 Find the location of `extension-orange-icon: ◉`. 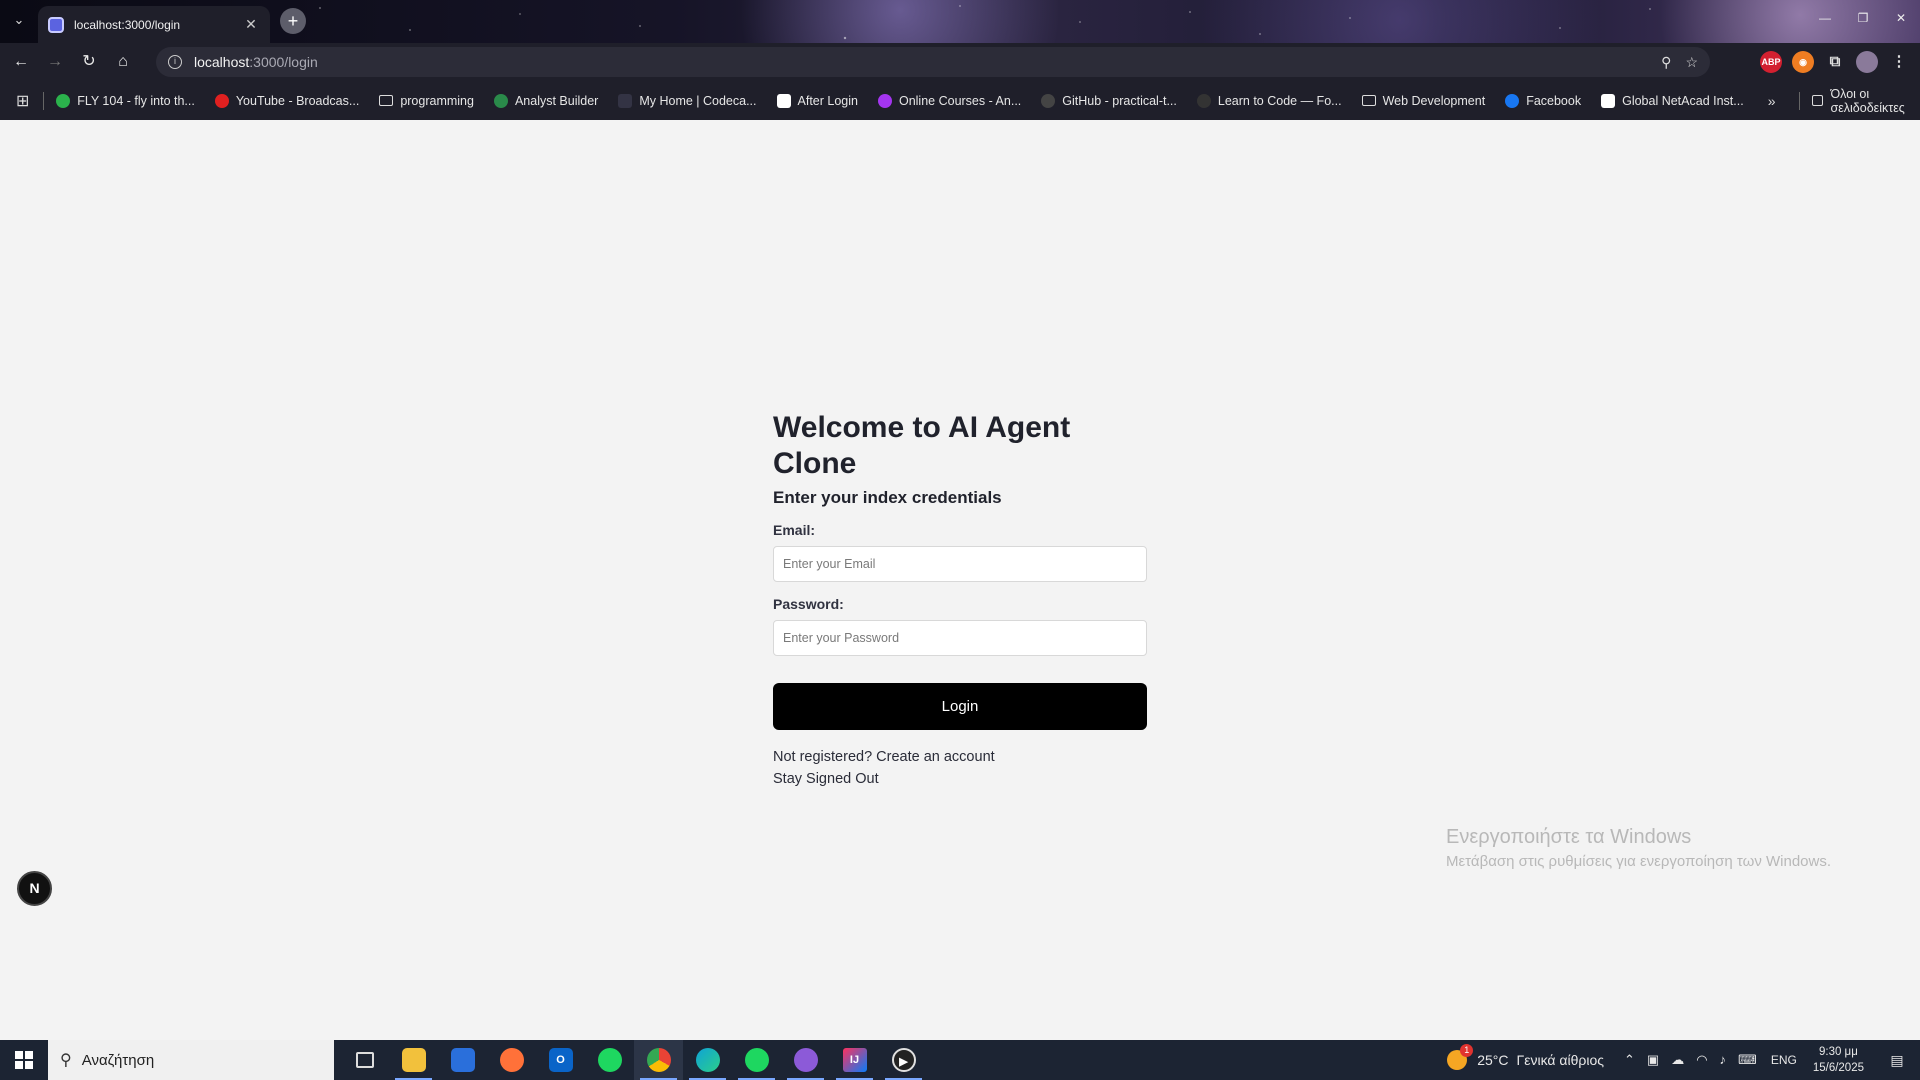

extension-orange-icon: ◉ is located at coordinates (1803, 62).